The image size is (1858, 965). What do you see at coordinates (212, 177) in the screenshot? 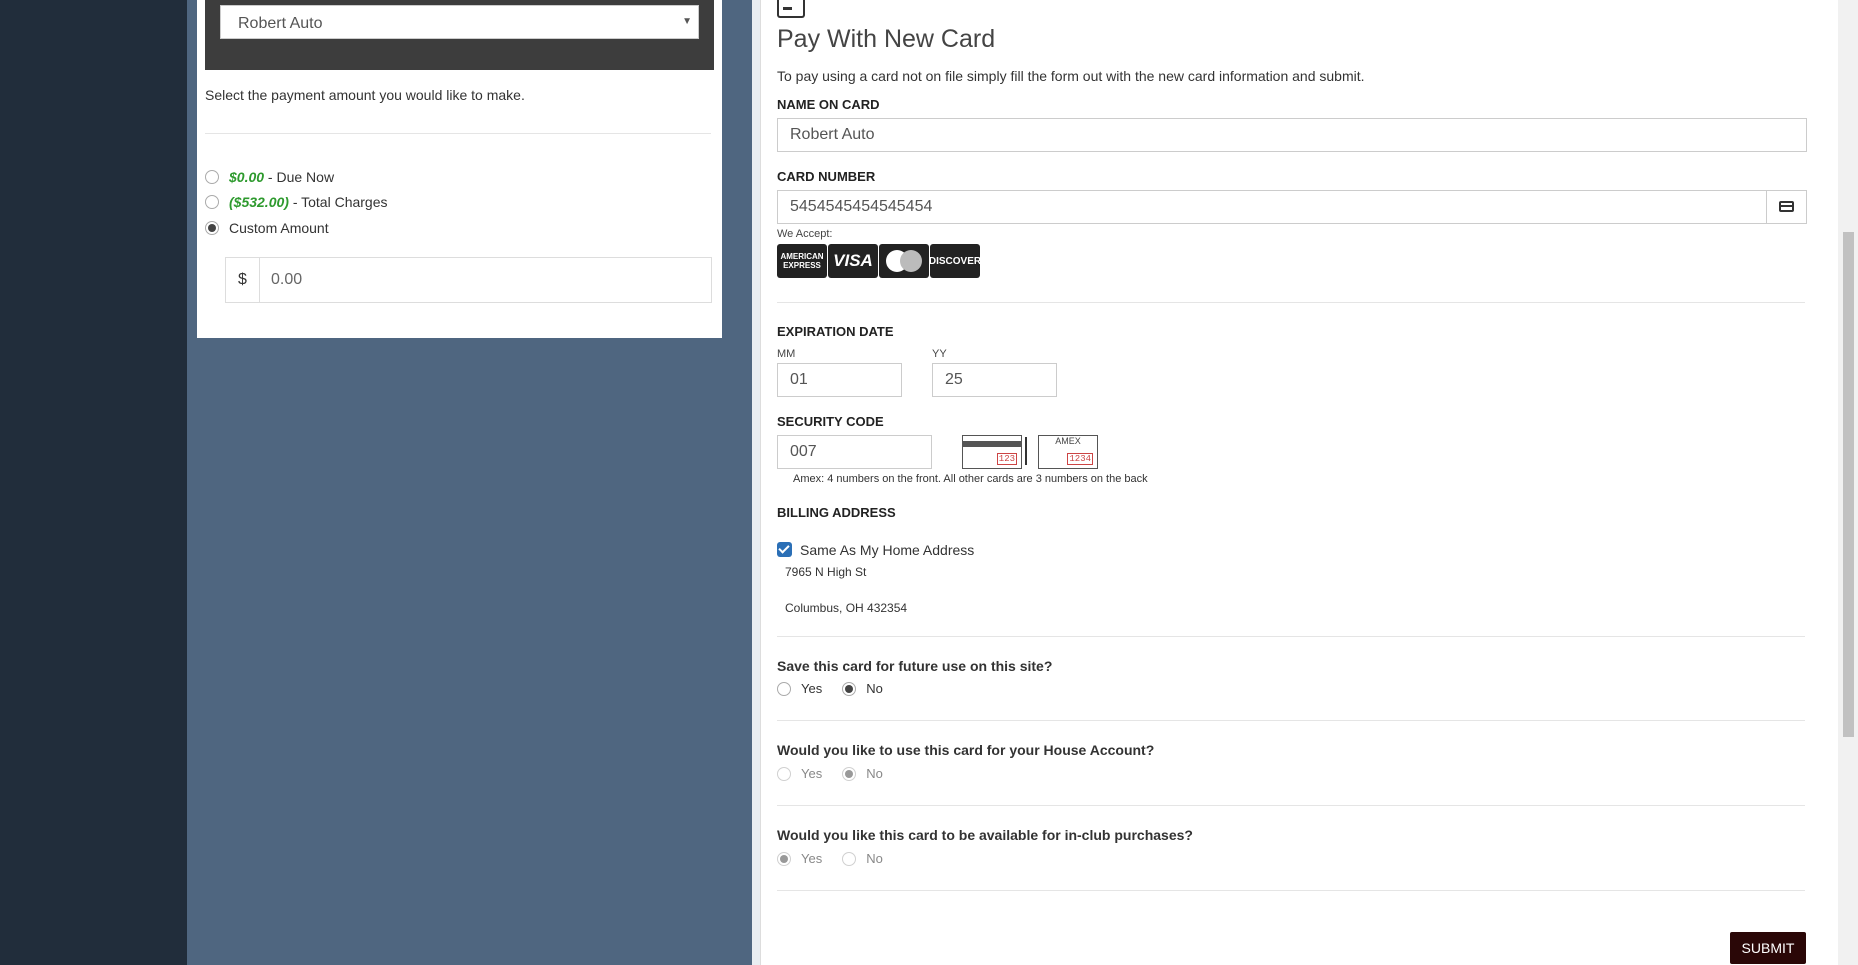
I see `due-now-radio` at bounding box center [212, 177].